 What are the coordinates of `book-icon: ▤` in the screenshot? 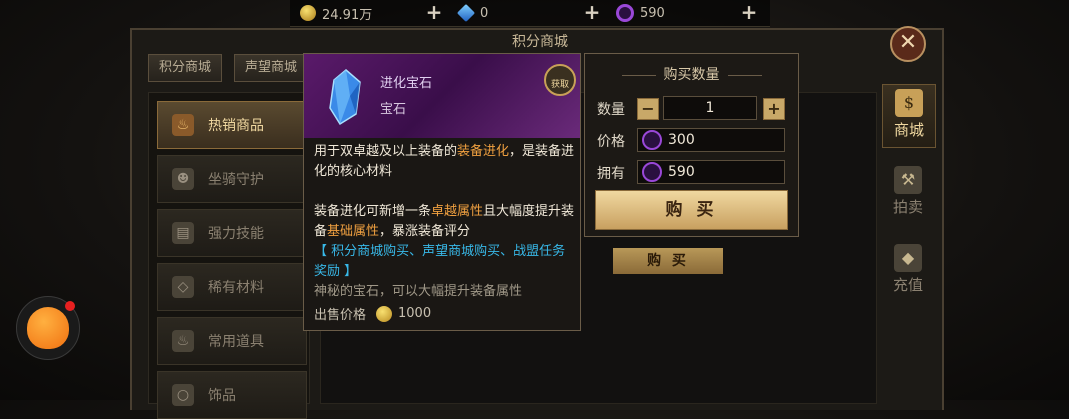 It's located at (183, 233).